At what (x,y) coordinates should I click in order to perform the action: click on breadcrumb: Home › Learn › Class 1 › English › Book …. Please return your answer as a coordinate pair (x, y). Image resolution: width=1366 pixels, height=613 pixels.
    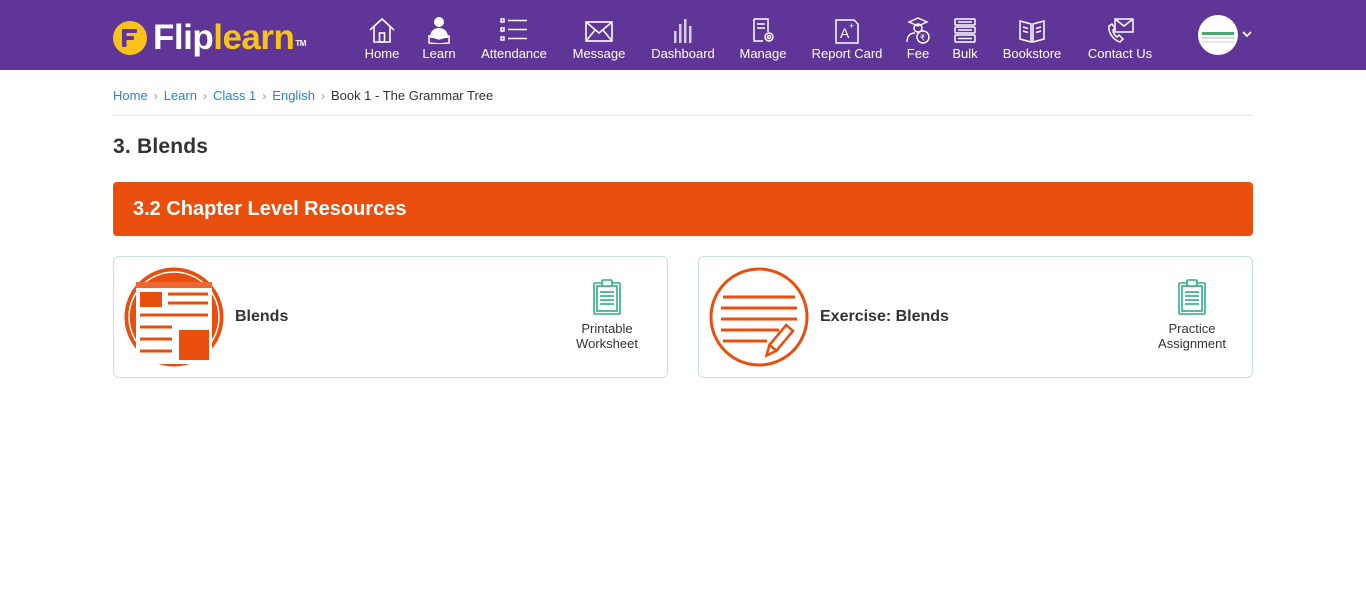
    Looking at the image, I should click on (683, 102).